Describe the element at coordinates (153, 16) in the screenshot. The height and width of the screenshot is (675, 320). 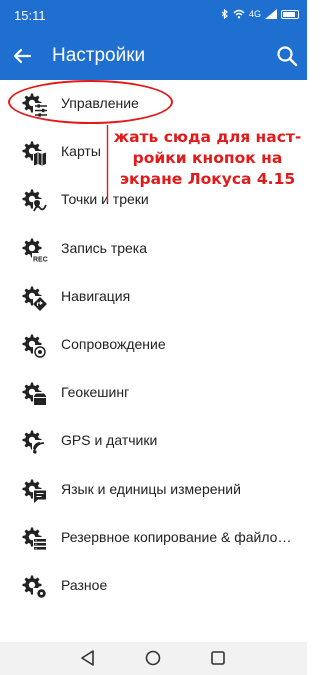
I see `status-bar: 15:11 4G` at that location.